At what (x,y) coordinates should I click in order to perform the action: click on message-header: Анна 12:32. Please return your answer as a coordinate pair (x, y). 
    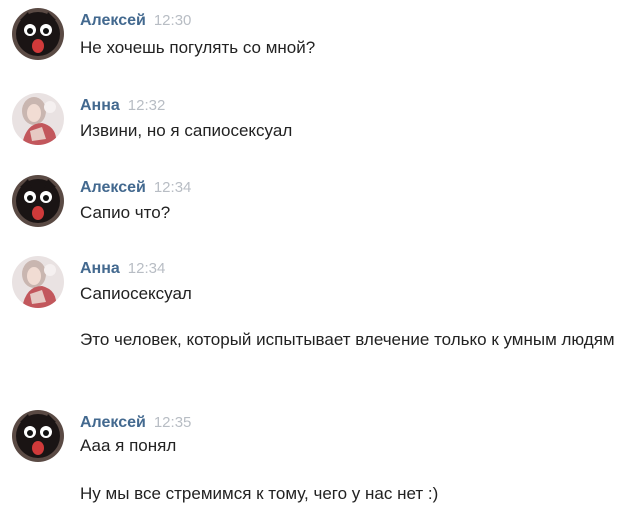
    Looking at the image, I should click on (122, 106).